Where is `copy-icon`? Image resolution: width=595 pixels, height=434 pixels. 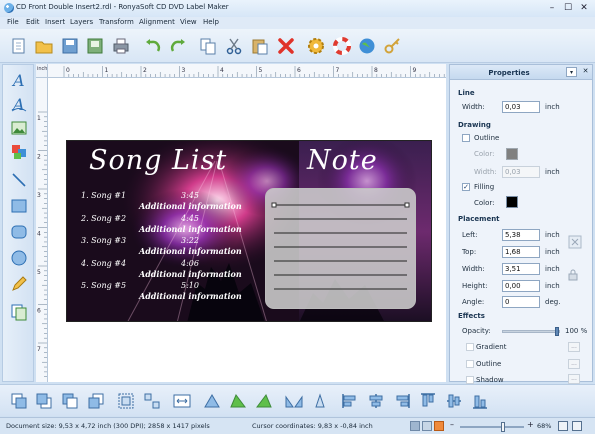
copy-icon is located at coordinates (208, 46).